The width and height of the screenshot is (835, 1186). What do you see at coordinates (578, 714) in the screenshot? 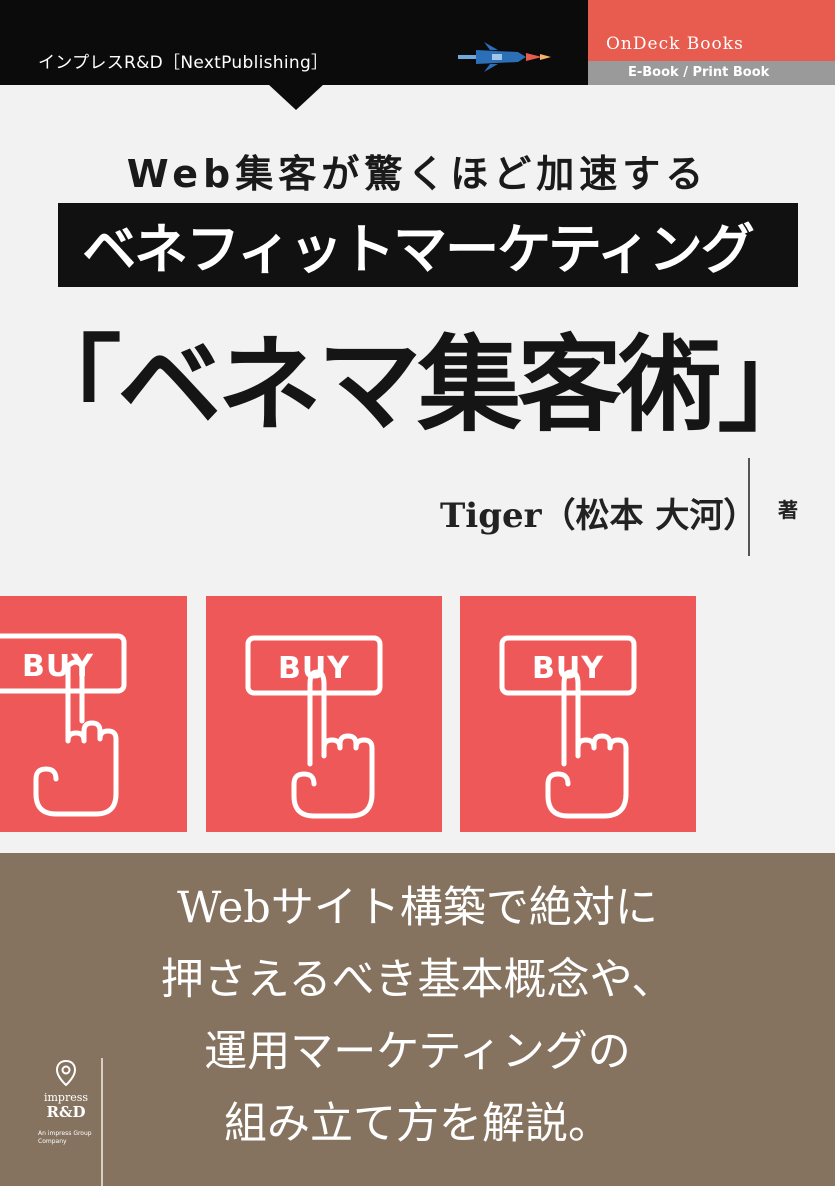
I see `buy-tile-3: BUY` at bounding box center [578, 714].